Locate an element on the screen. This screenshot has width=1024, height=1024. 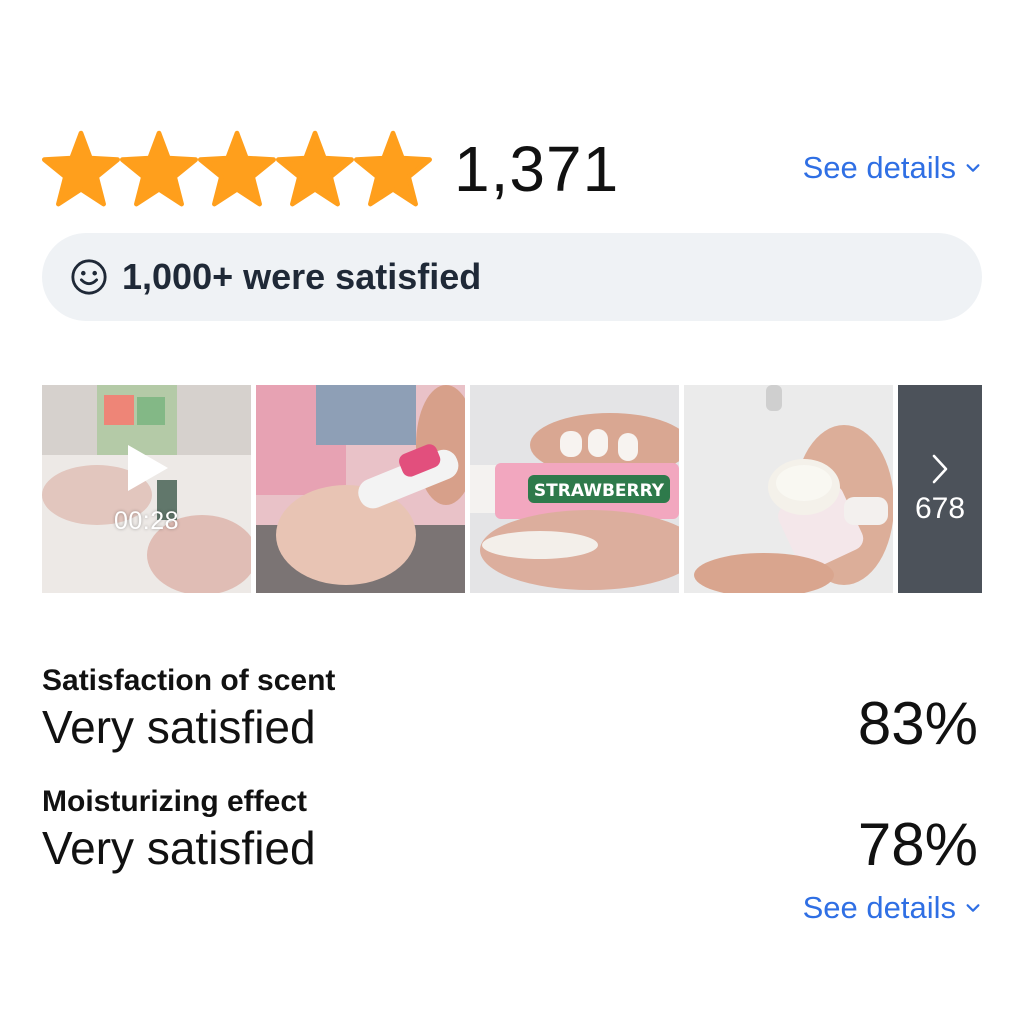
star-rating is located at coordinates (237, 169).